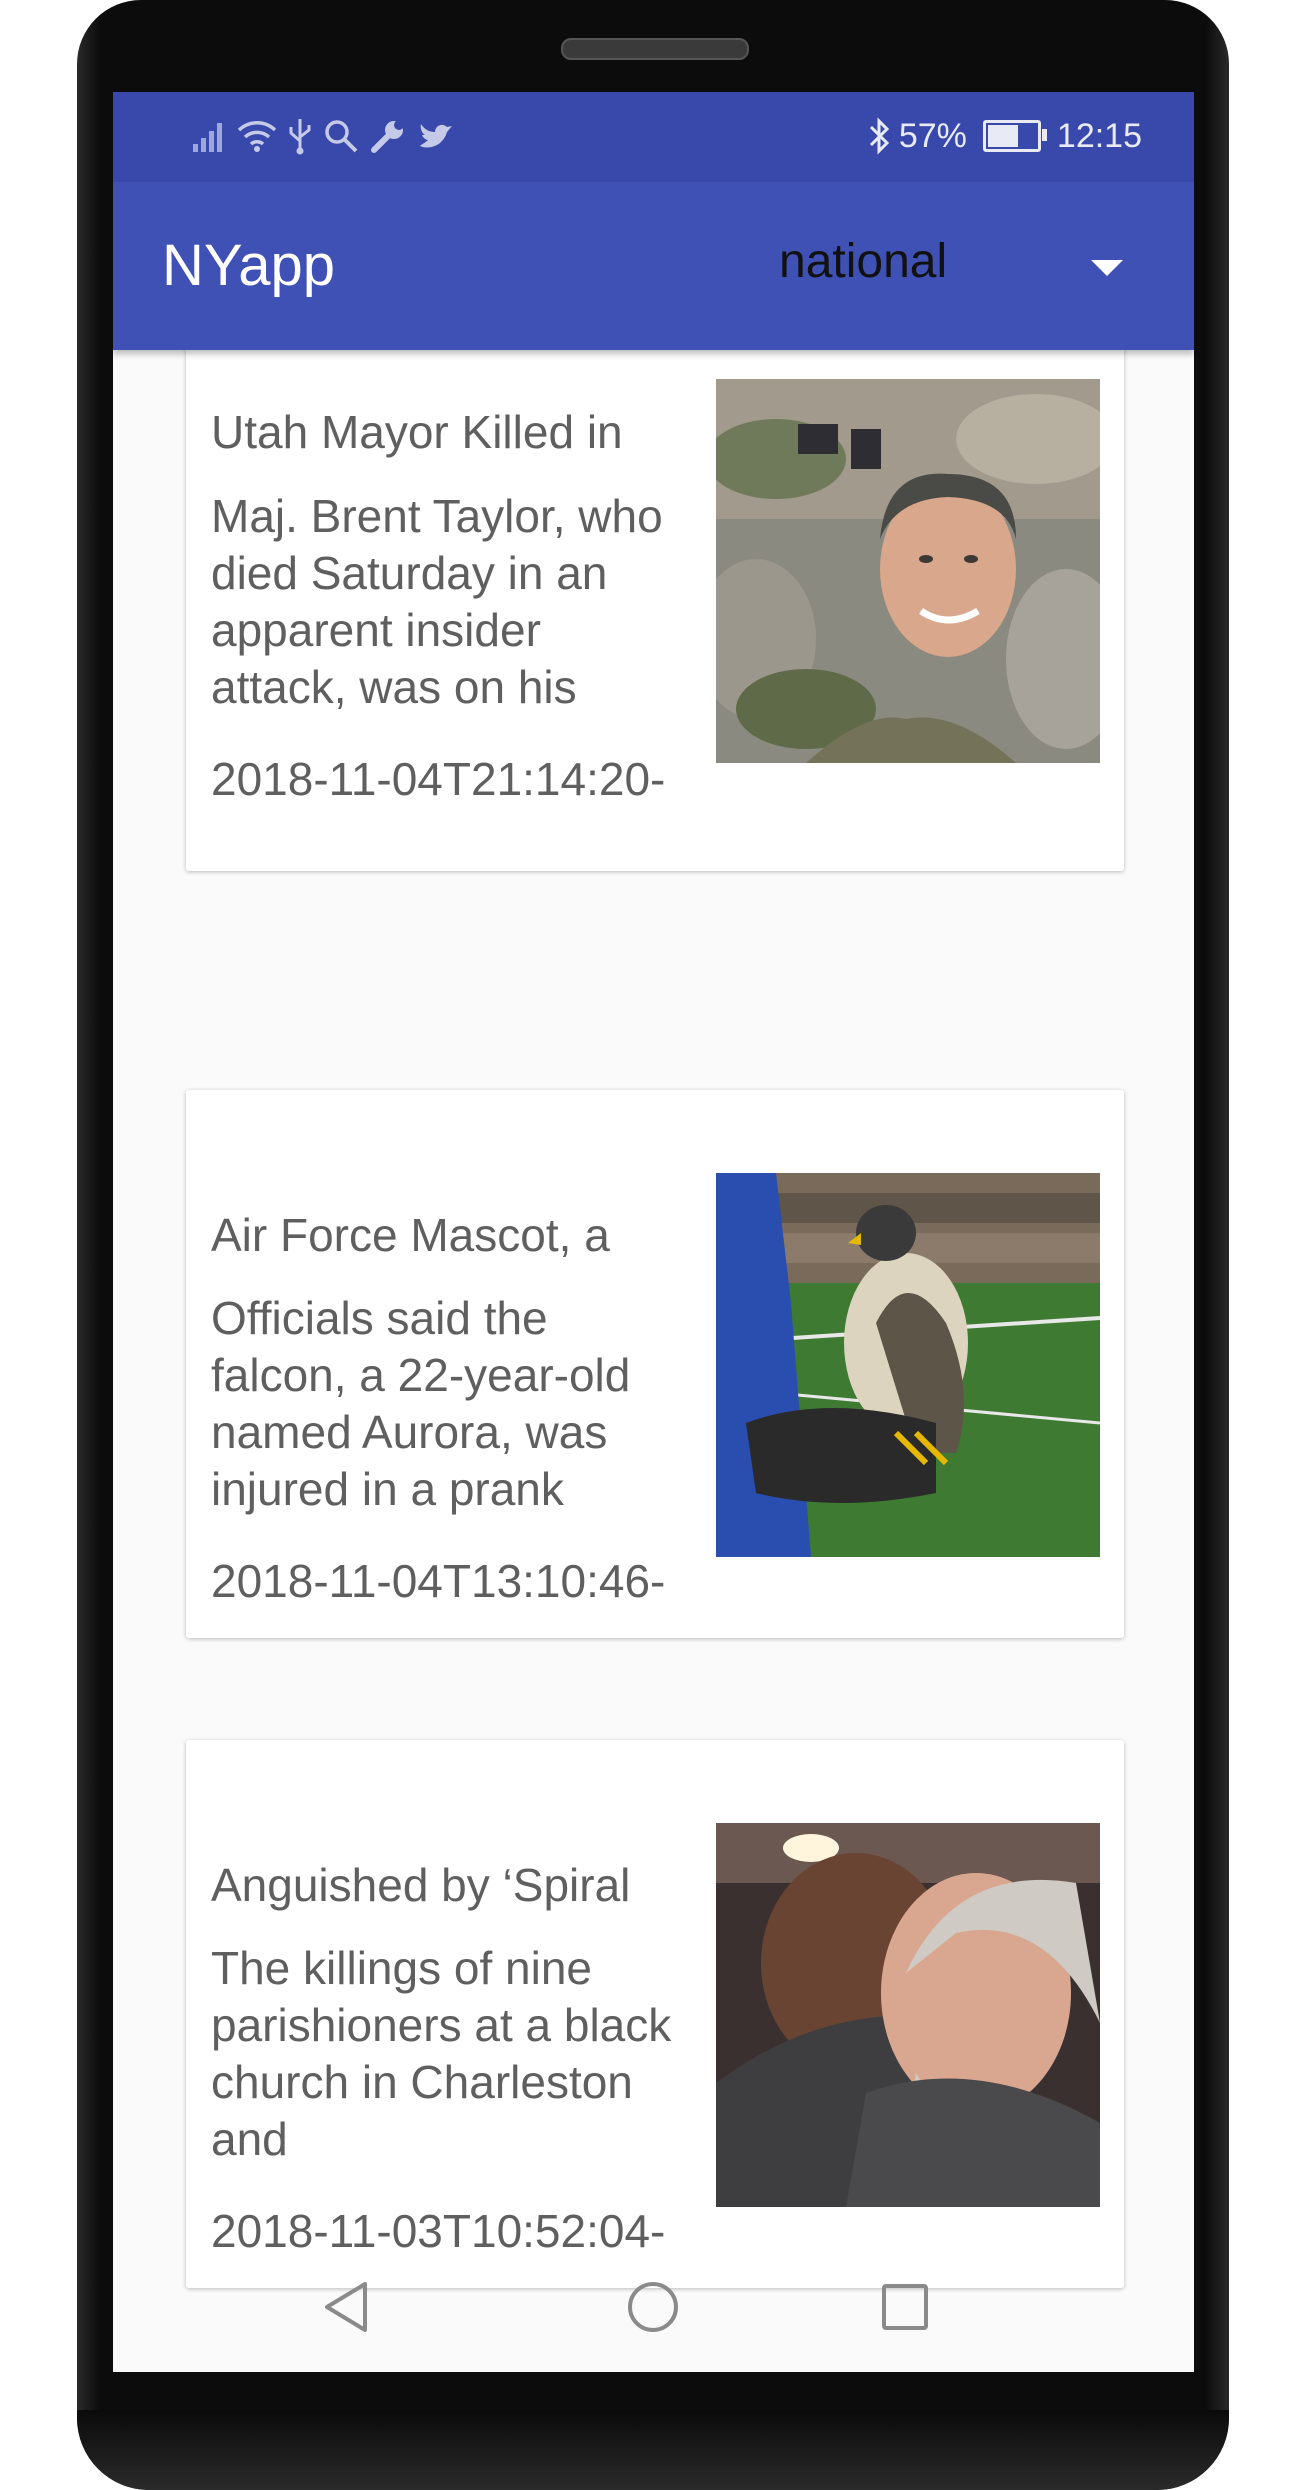 The image size is (1305, 2490). I want to click on status-right: 57% 12:15, so click(1004, 136).